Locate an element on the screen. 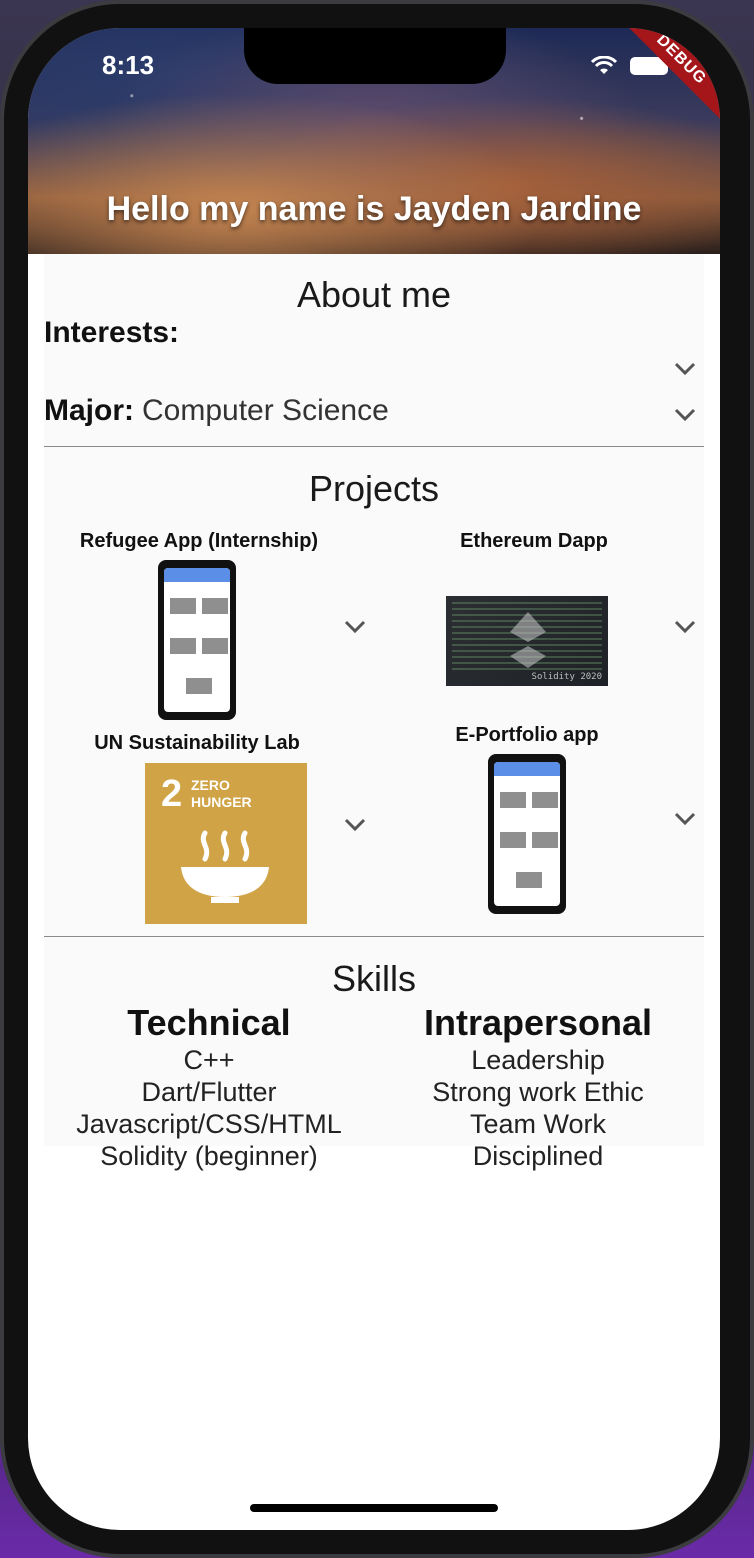 This screenshot has height=1558, width=754. sdg-number: 2 is located at coordinates (172, 794).